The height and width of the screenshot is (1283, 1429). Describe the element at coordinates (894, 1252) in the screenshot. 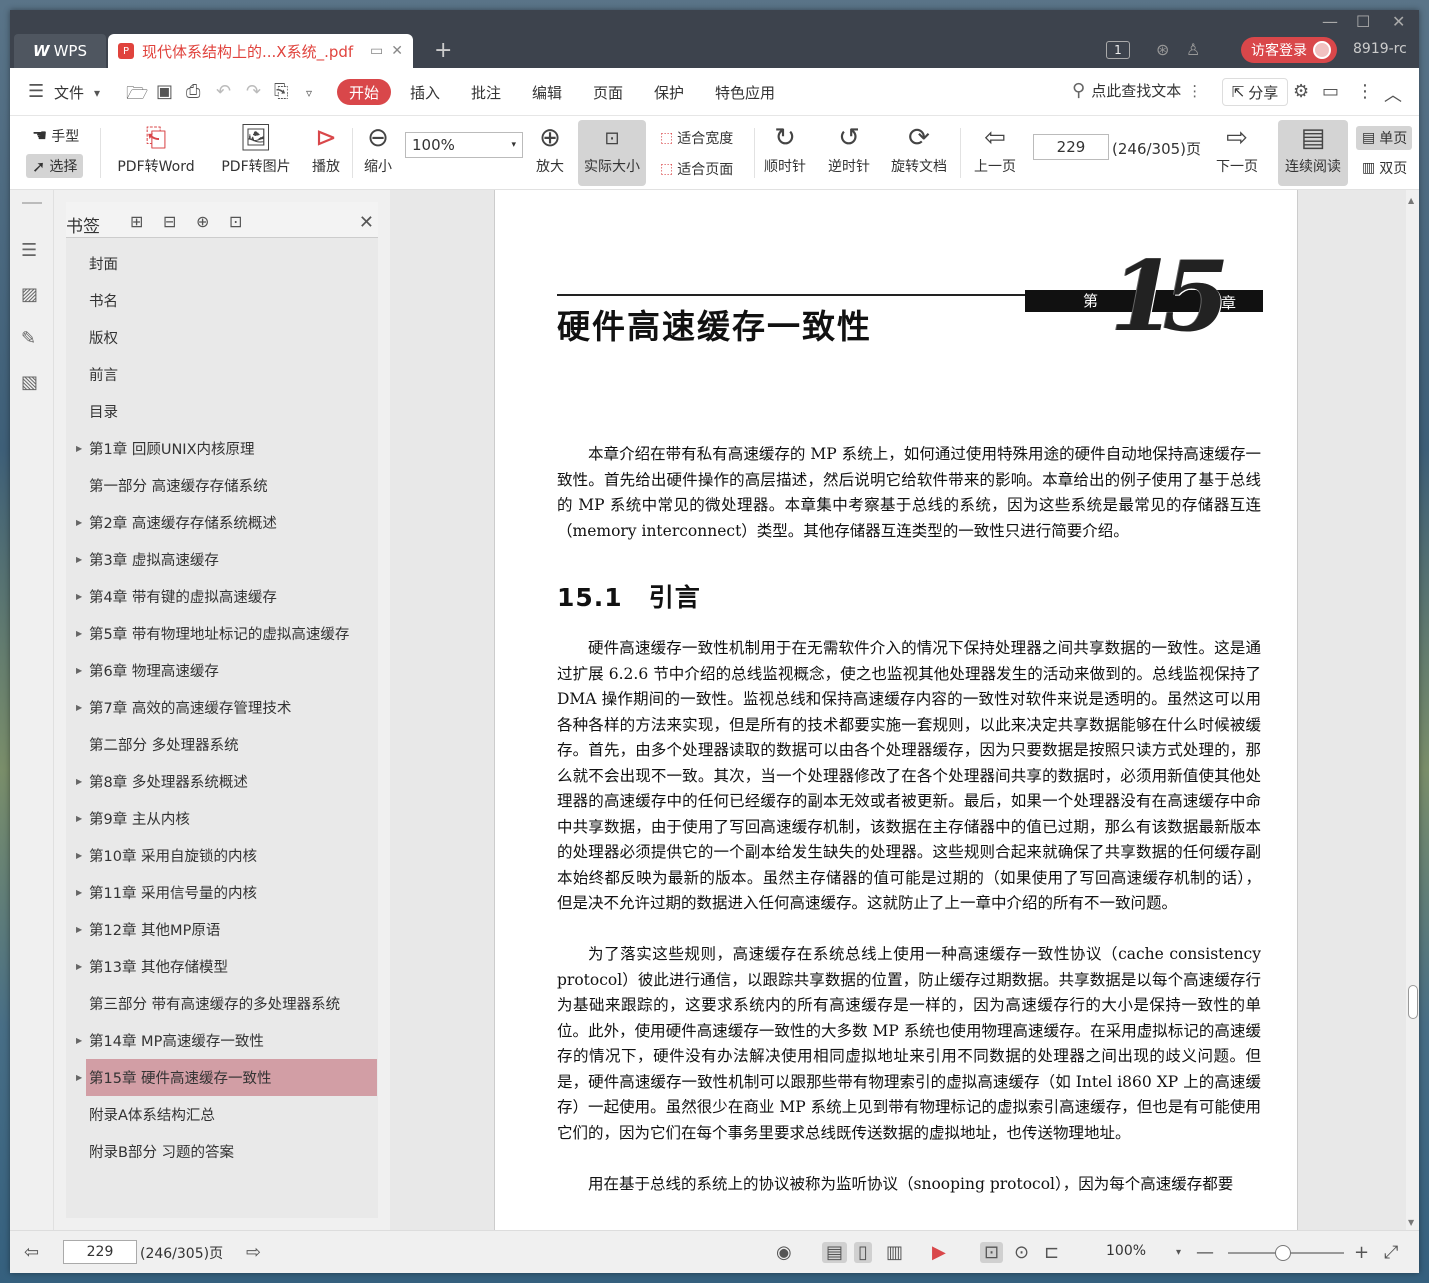

I see `double-view-icon: ▥` at that location.